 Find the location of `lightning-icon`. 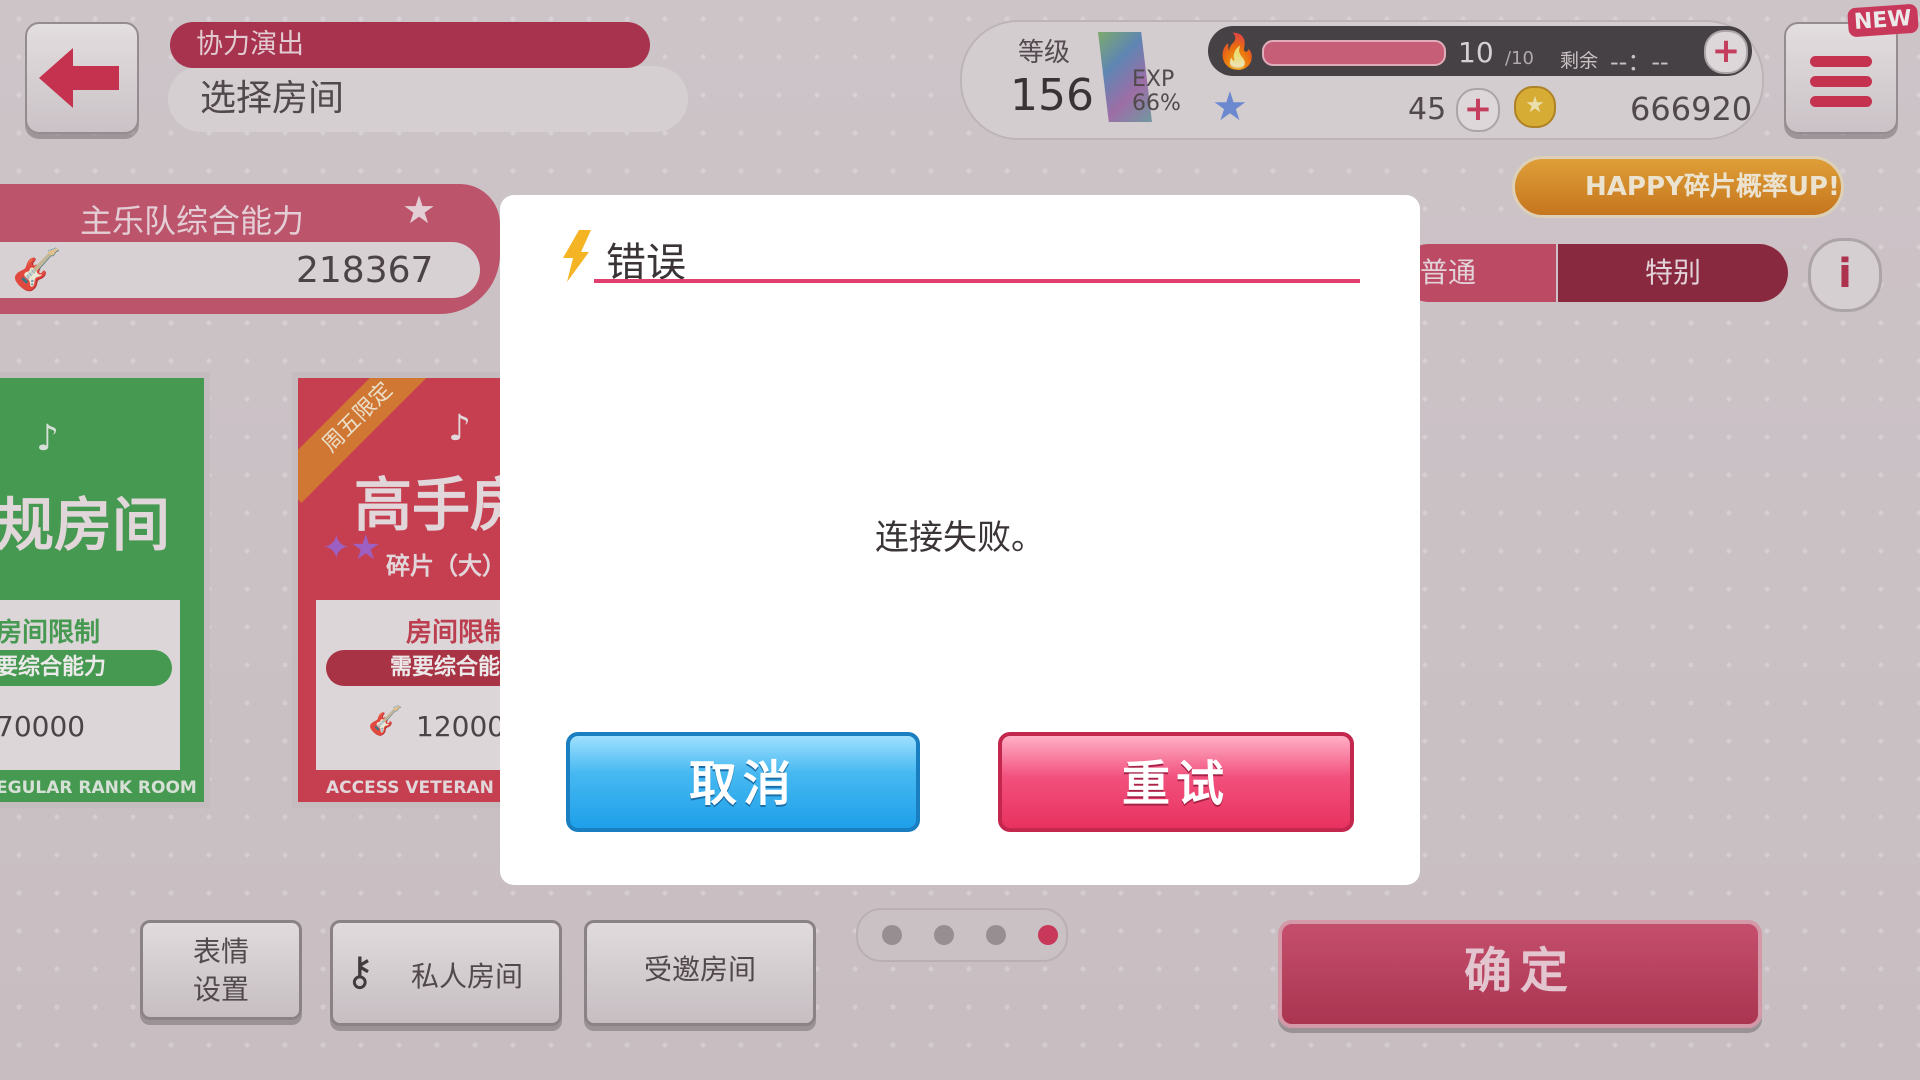

lightning-icon is located at coordinates (577, 256).